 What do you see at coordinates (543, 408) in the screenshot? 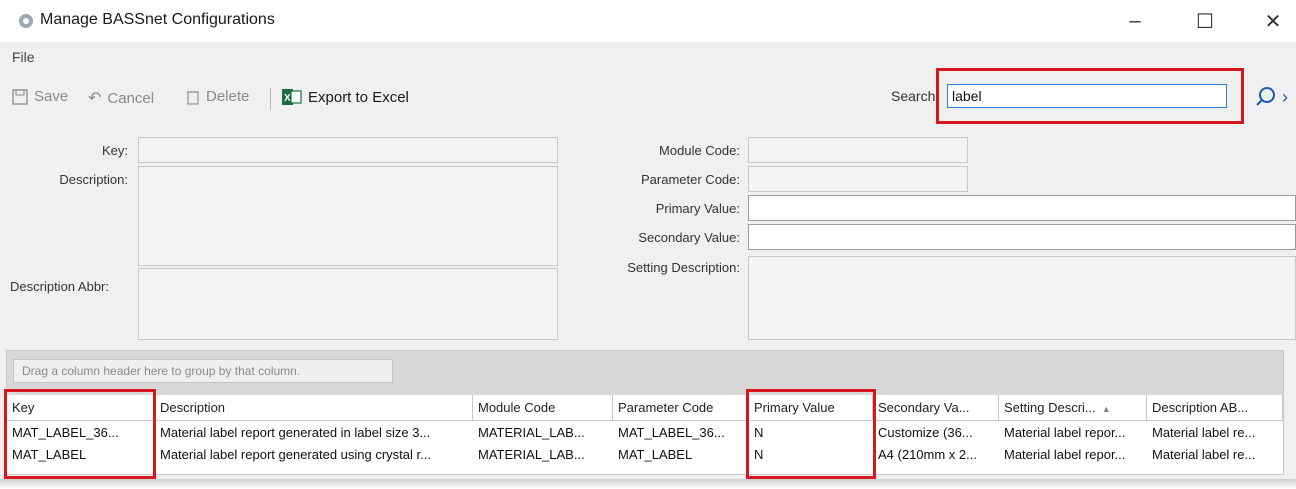
I see `column-header-module-code: Module Code` at bounding box center [543, 408].